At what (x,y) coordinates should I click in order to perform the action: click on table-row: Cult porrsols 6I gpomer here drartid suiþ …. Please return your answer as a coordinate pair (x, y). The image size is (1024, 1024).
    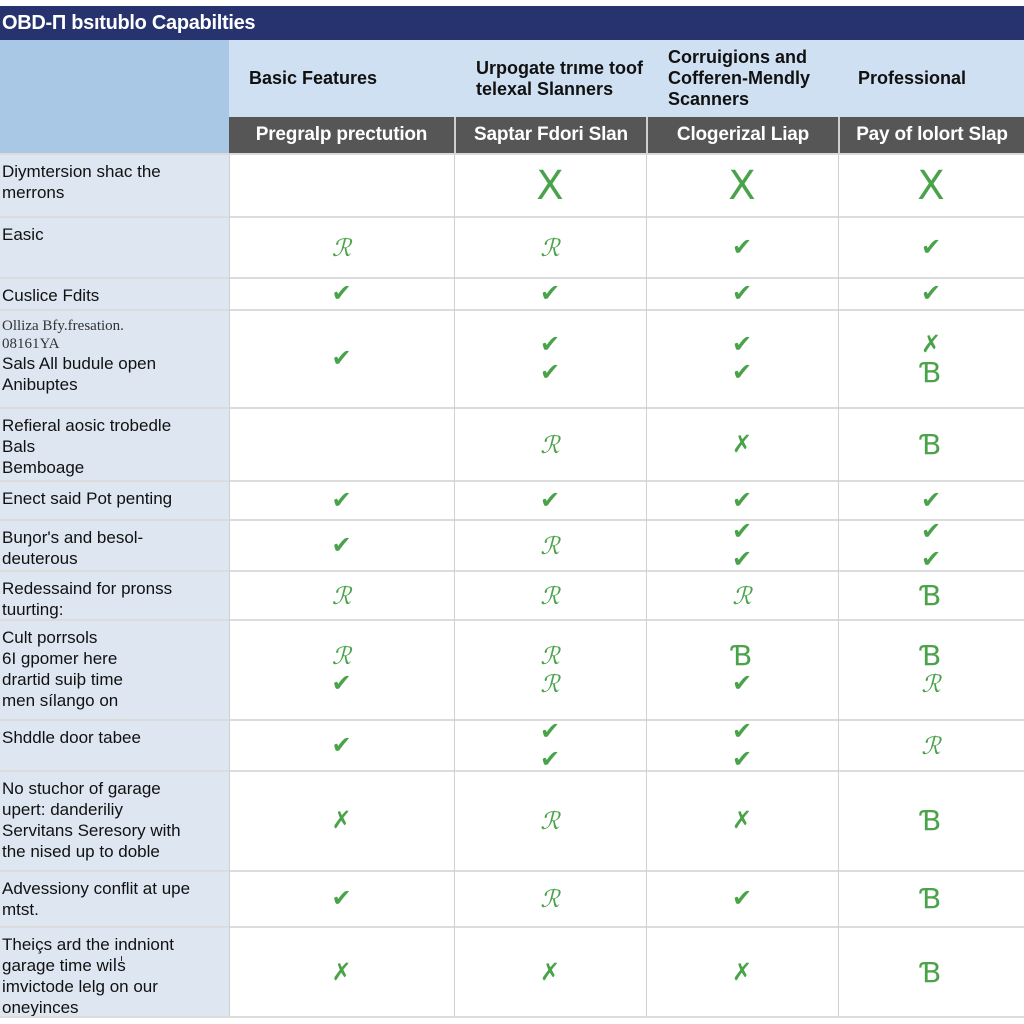
    Looking at the image, I should click on (512, 669).